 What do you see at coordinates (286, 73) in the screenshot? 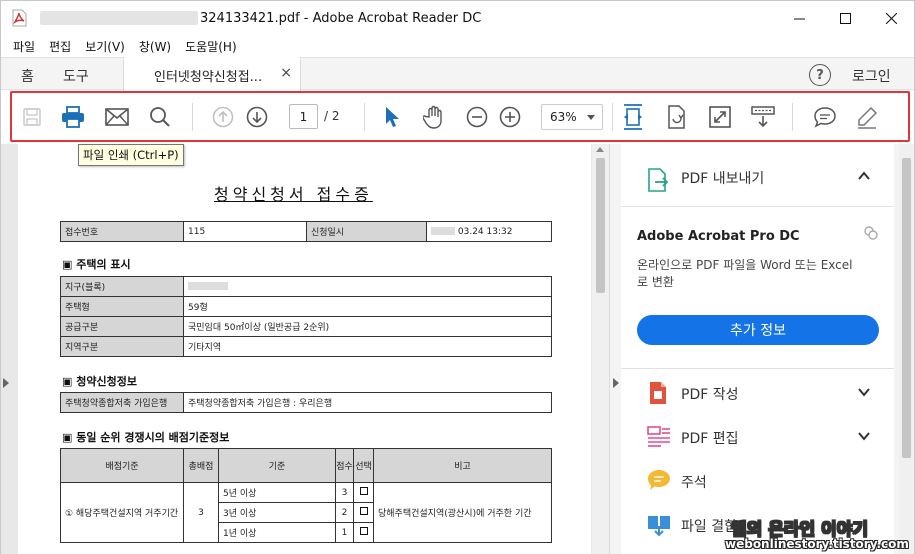
I see `tab-close-icon: ×` at bounding box center [286, 73].